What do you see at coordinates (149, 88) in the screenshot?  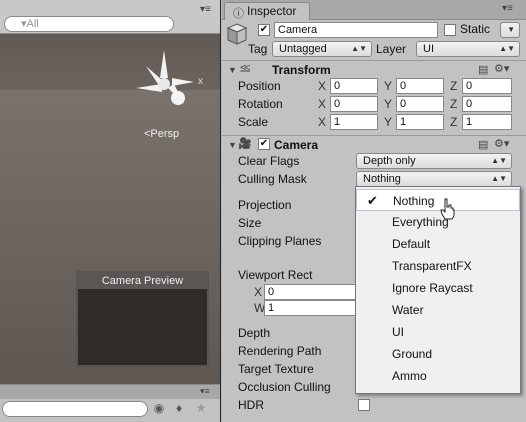 I see `gizmo-neg-x-cone` at bounding box center [149, 88].